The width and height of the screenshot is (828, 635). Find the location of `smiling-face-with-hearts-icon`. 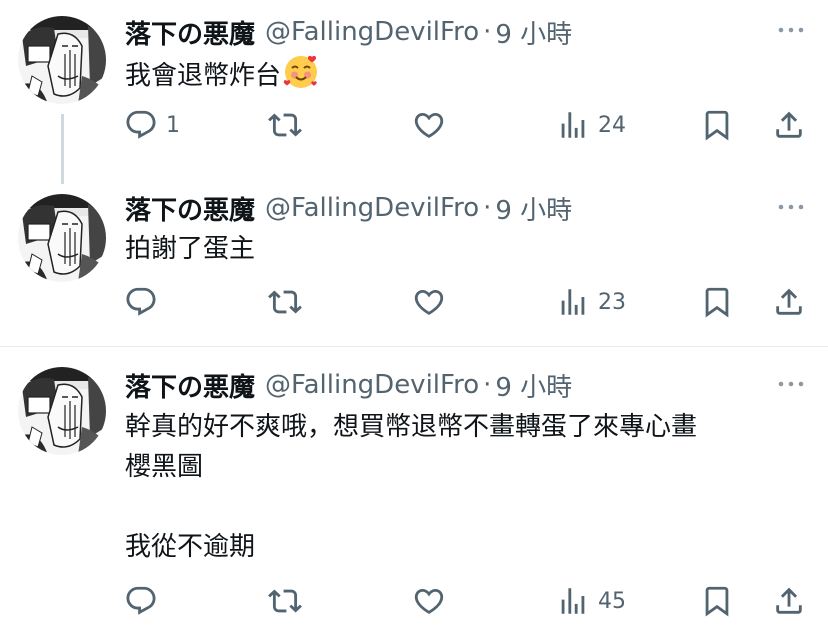

smiling-face-with-hearts-icon is located at coordinates (301, 77).